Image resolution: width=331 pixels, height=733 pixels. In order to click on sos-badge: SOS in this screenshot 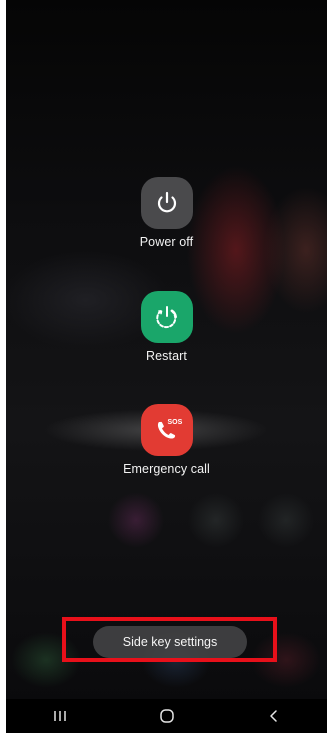, I will do `click(174, 422)`.